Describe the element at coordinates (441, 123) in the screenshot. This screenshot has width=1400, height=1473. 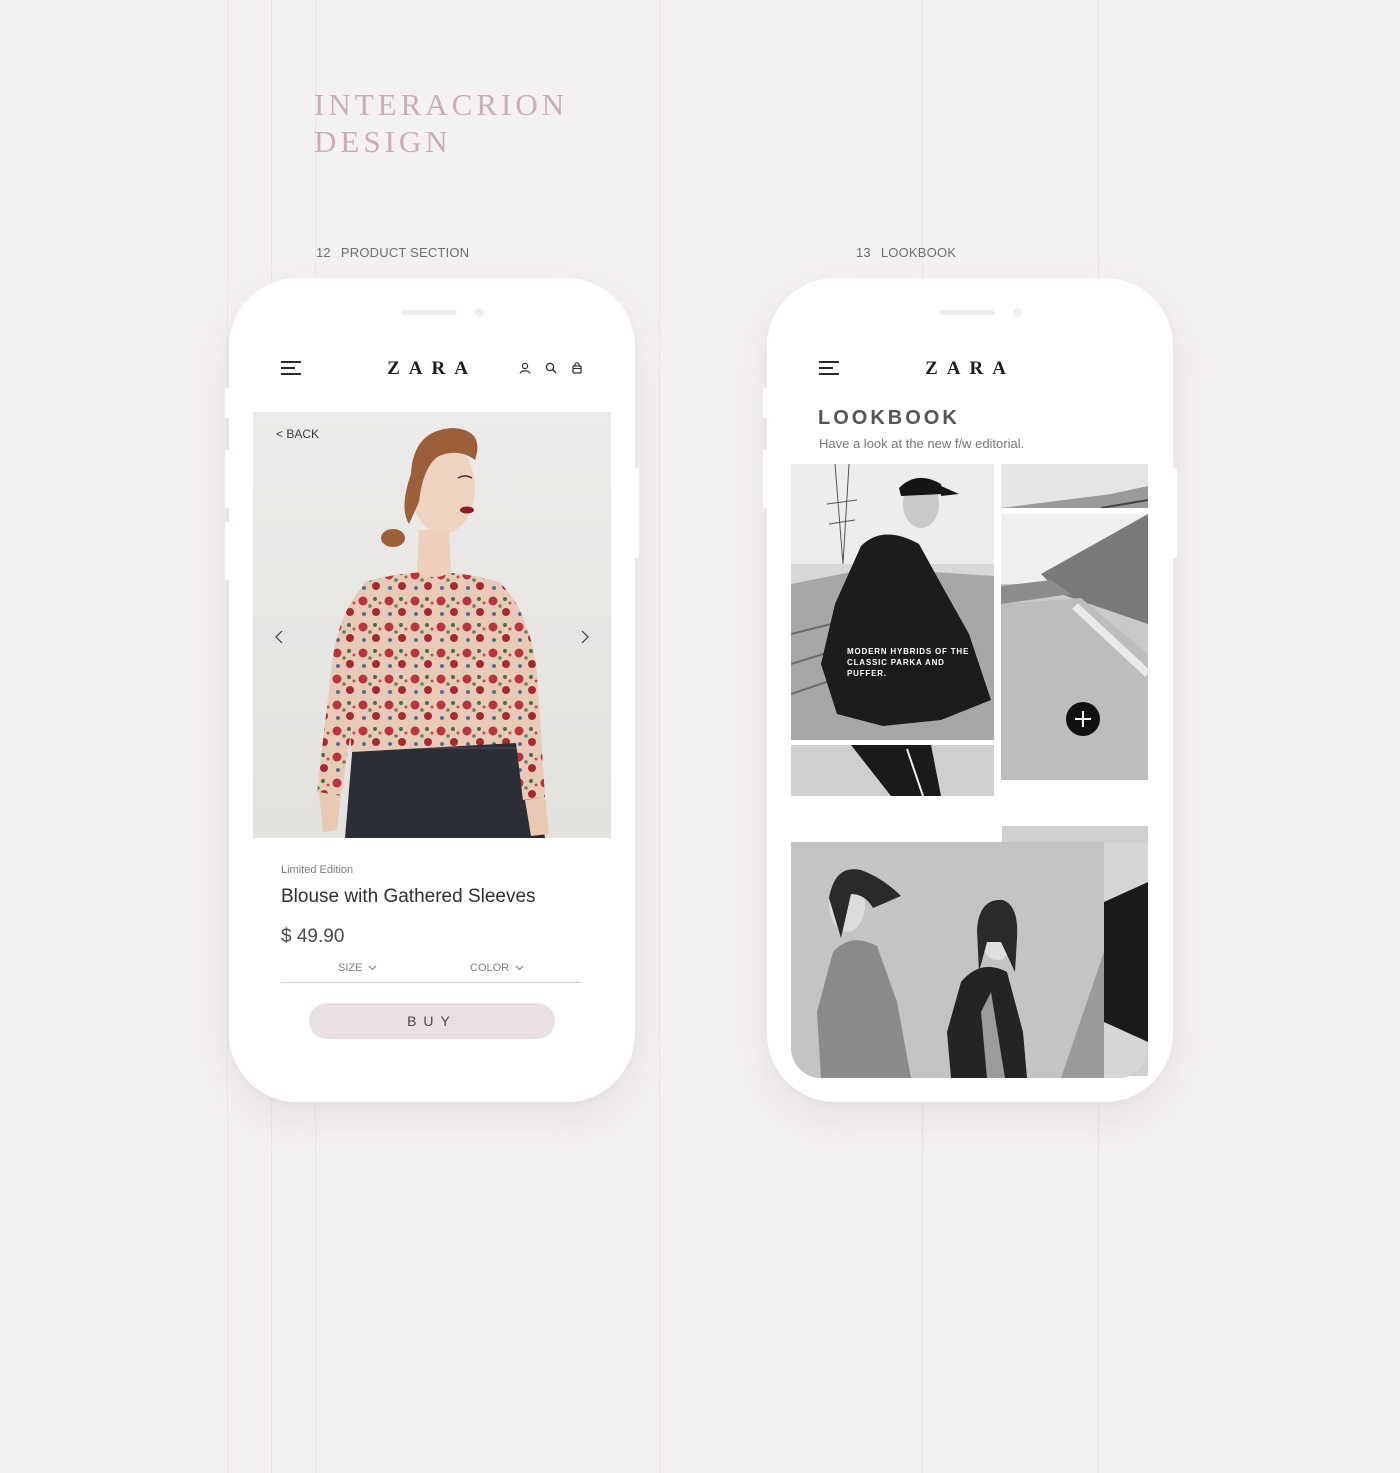
I see `page-heading: INTERACRION DESIGN` at that location.